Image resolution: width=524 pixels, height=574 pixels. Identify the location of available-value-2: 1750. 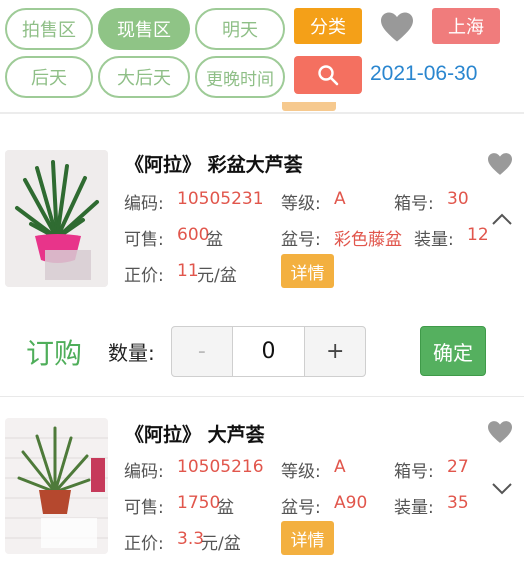
(199, 503).